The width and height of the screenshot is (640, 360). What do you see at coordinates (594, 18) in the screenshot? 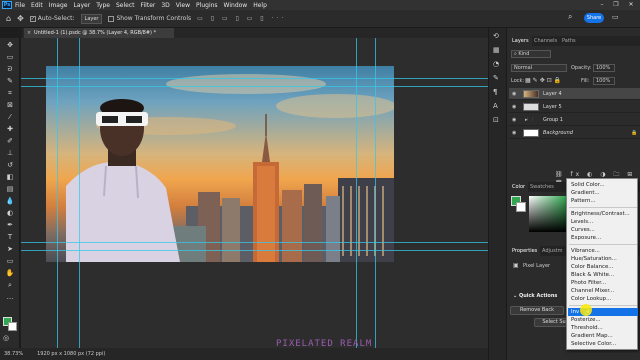
I see `share-button: Share` at bounding box center [594, 18].